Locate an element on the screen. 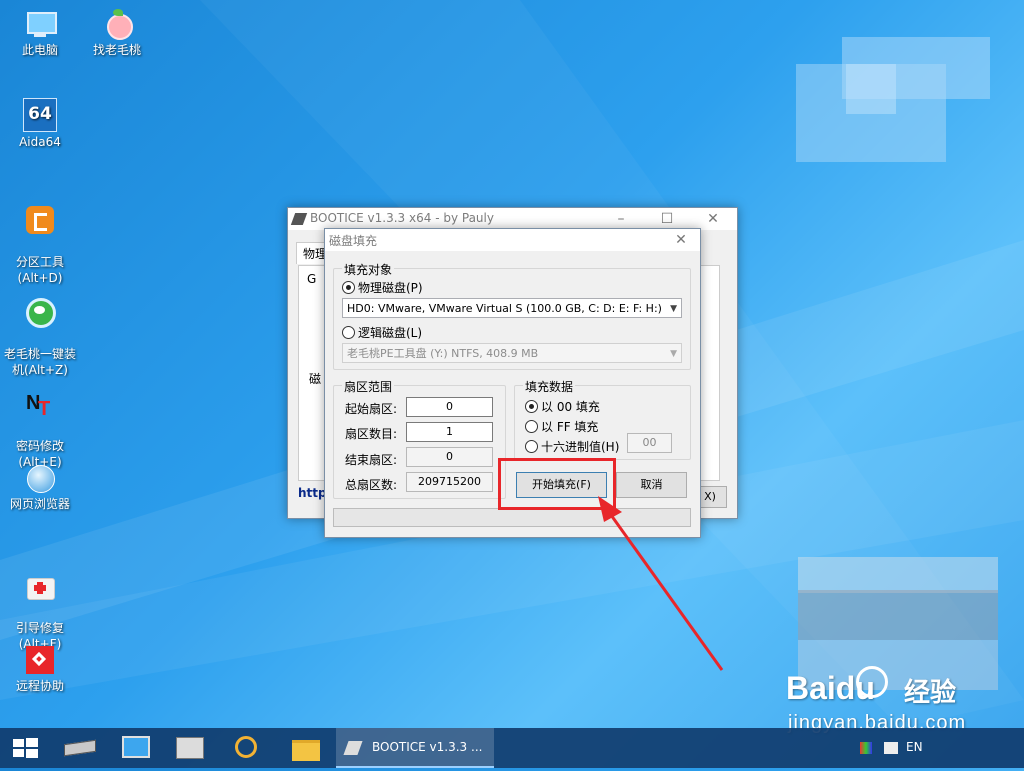  logical-disk-radio: 逻辑磁盘(L) is located at coordinates (382, 332).